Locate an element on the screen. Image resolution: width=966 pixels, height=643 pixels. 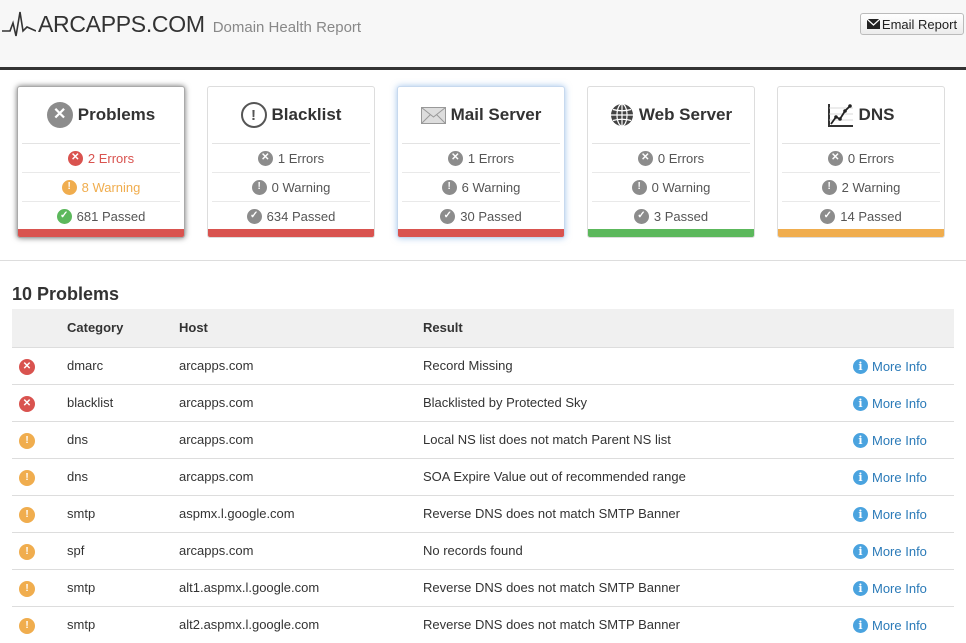
card-title: ✕ Problems is located at coordinates (101, 115).